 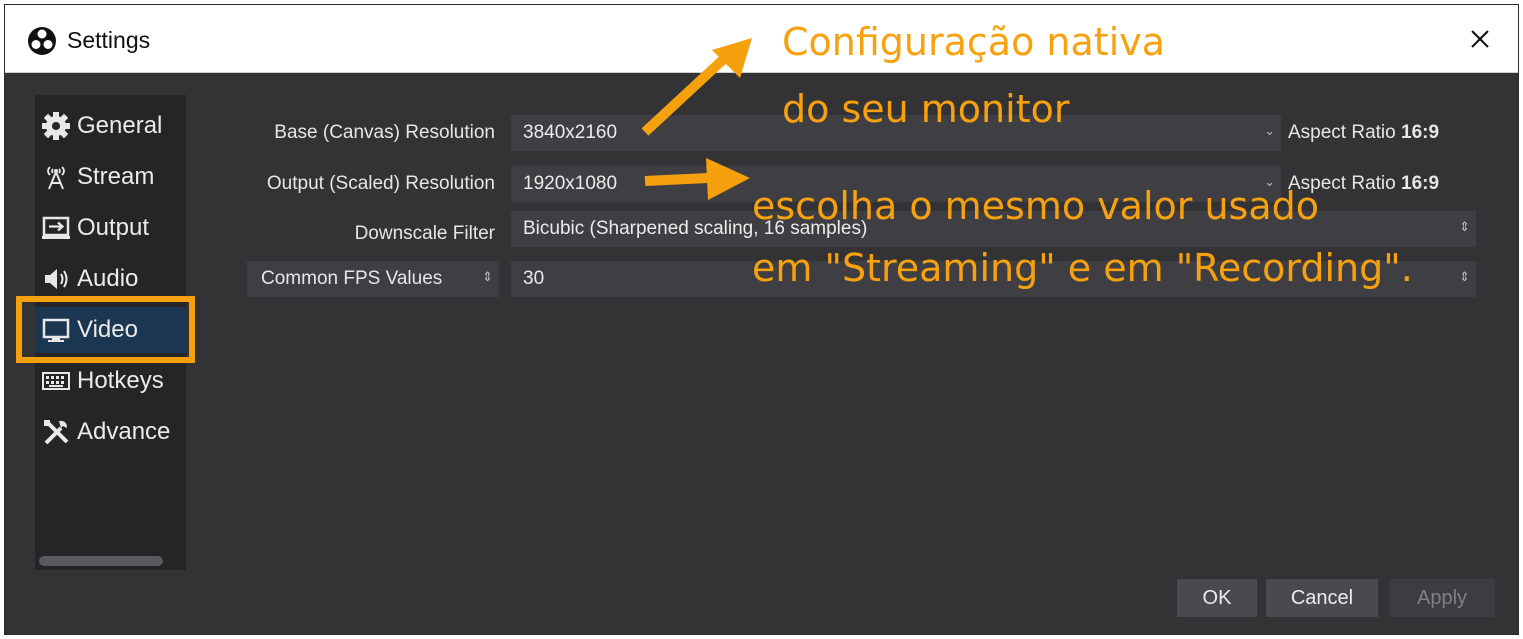 What do you see at coordinates (424, 233) in the screenshot?
I see `downscale-filter-label: Downscale Filter` at bounding box center [424, 233].